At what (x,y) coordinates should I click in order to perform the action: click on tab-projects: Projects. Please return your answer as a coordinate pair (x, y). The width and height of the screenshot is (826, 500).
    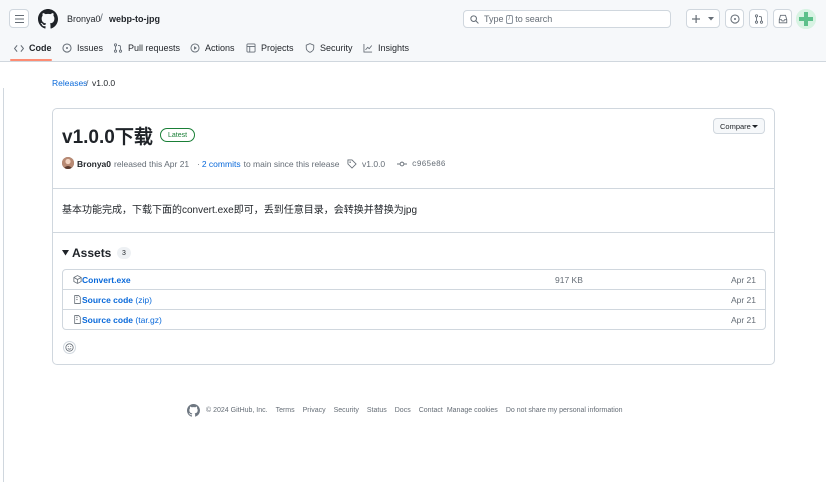
    Looking at the image, I should click on (270, 48).